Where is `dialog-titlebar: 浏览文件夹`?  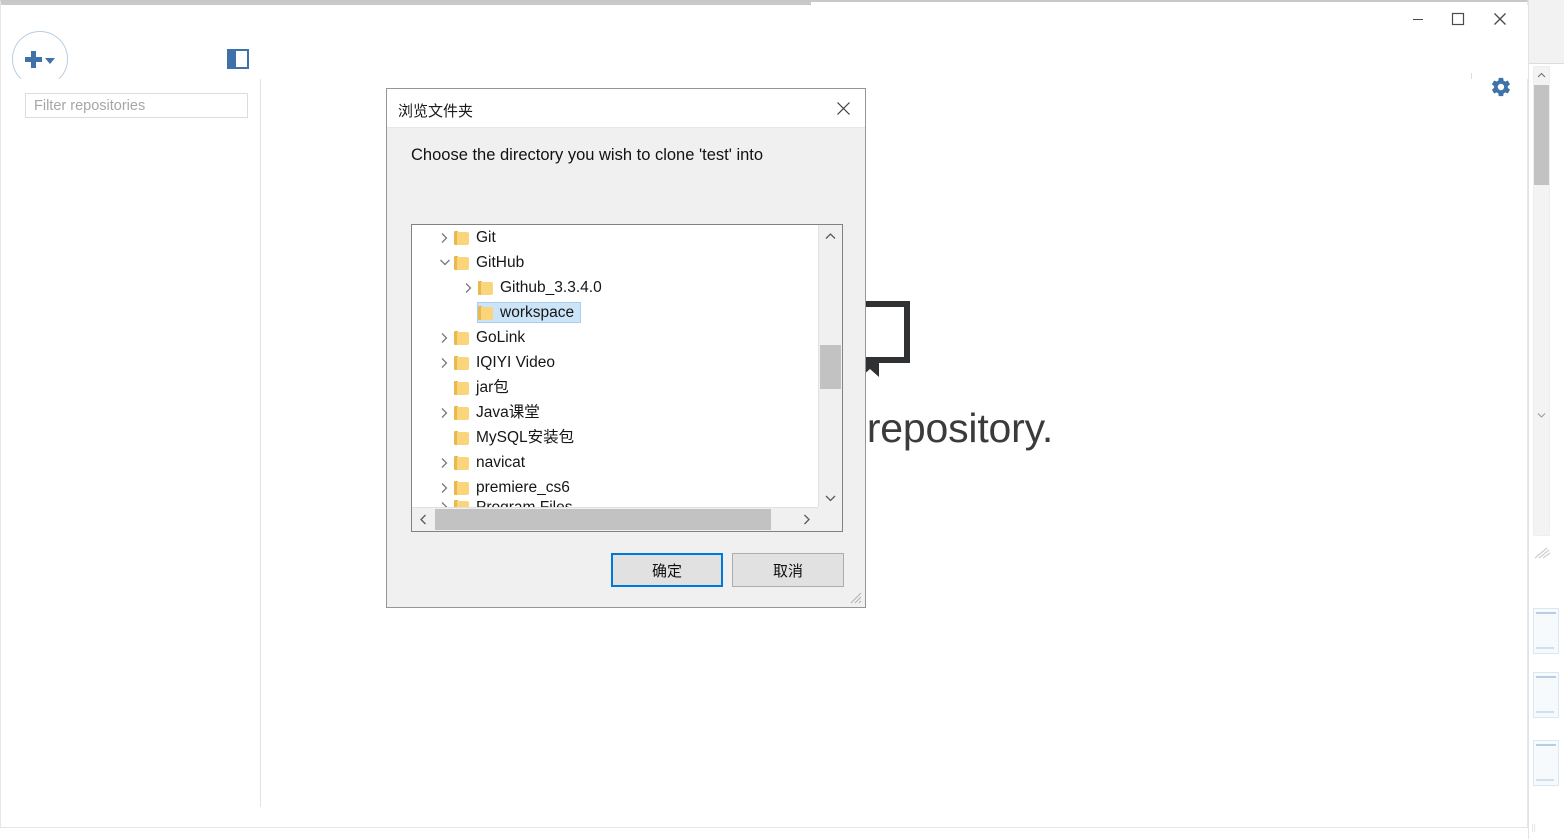 dialog-titlebar: 浏览文件夹 is located at coordinates (626, 108).